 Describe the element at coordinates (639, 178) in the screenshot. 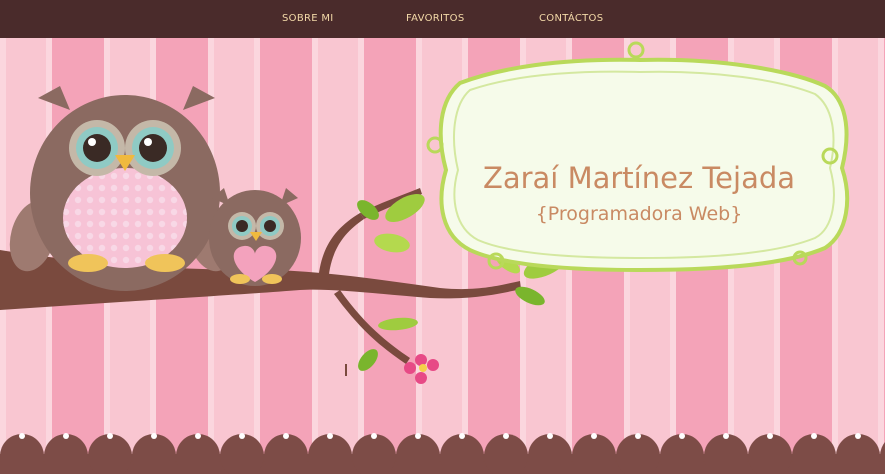

I see `hero-name-title: Zaraí Martínez Tejada` at that location.